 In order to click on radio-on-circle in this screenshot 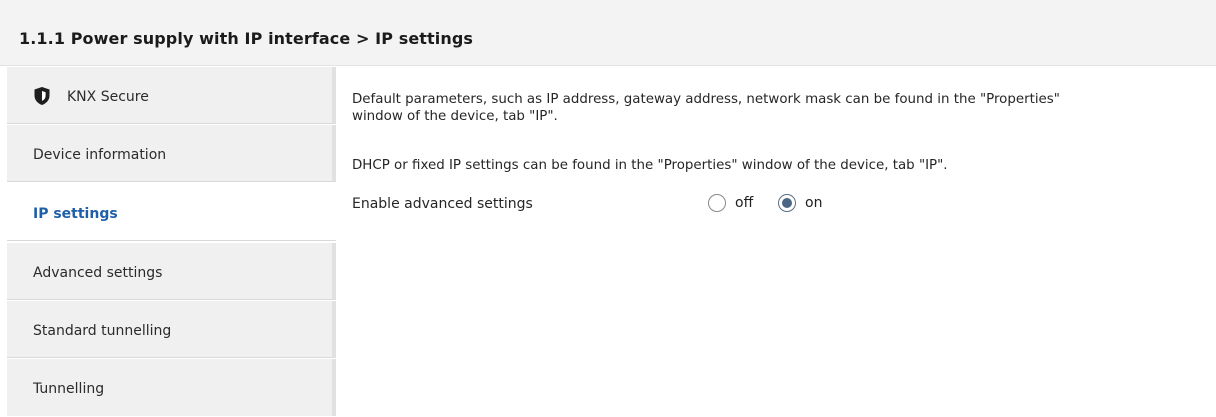, I will do `click(787, 203)`.